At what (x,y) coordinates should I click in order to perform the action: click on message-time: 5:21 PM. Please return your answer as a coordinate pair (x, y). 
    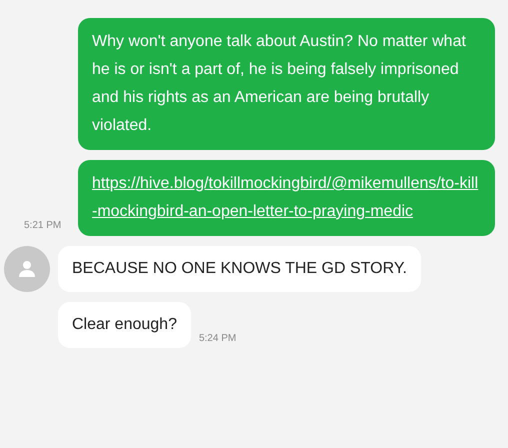
    Looking at the image, I should click on (43, 225).